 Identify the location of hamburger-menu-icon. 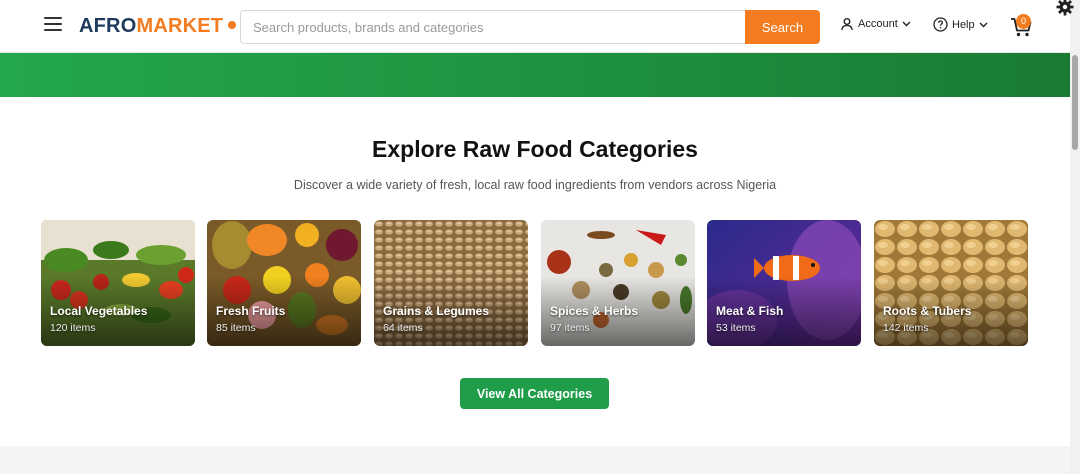
(53, 25).